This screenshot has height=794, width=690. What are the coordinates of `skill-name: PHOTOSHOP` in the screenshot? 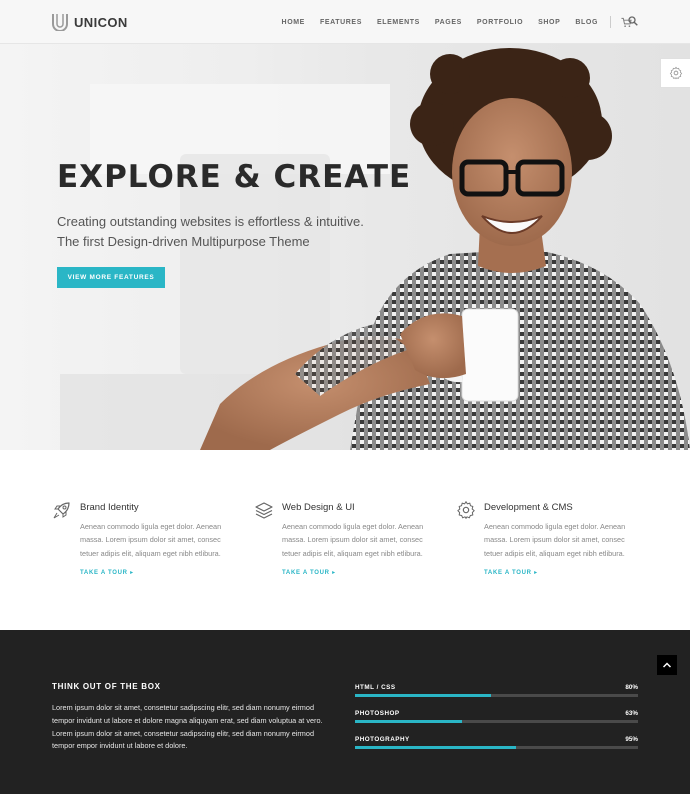 It's located at (377, 713).